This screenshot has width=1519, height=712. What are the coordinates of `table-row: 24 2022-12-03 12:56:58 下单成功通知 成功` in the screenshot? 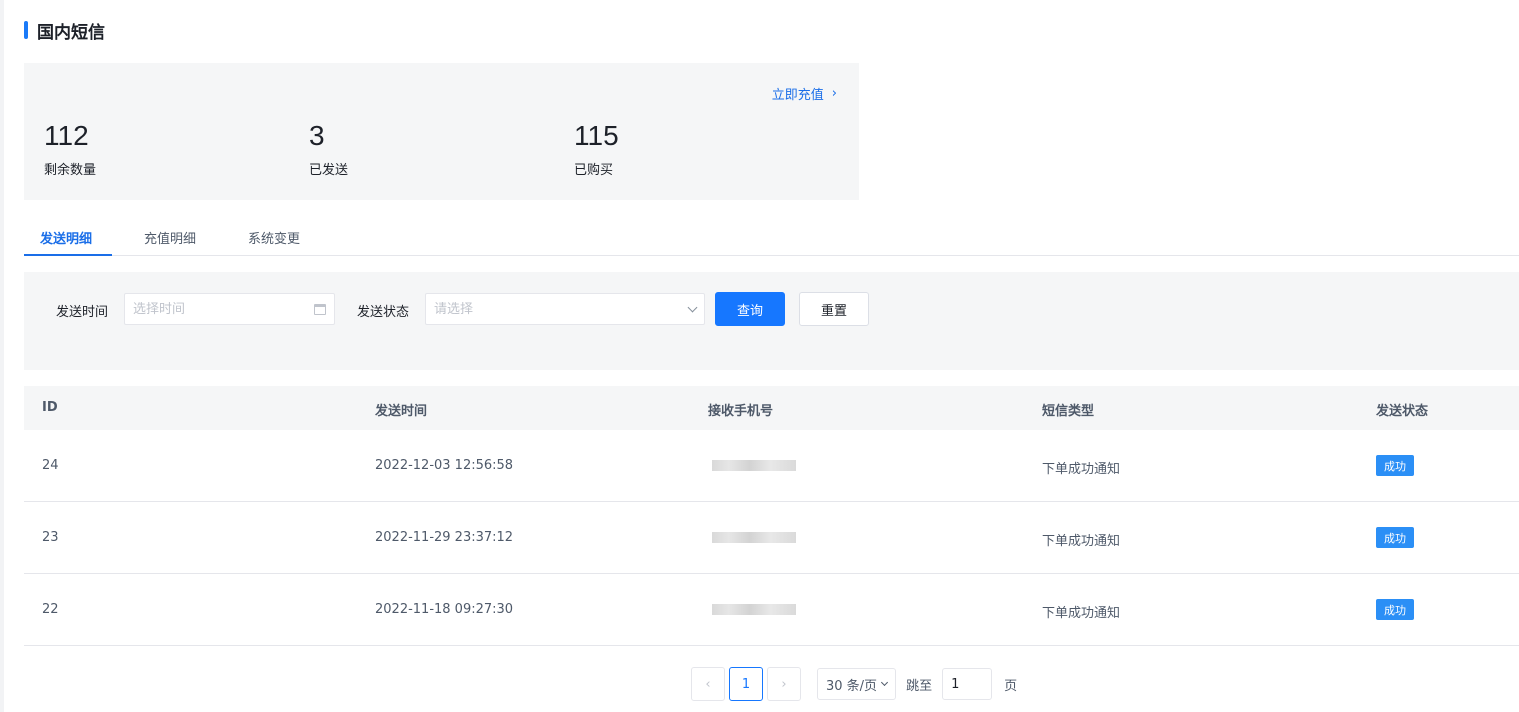 It's located at (771, 466).